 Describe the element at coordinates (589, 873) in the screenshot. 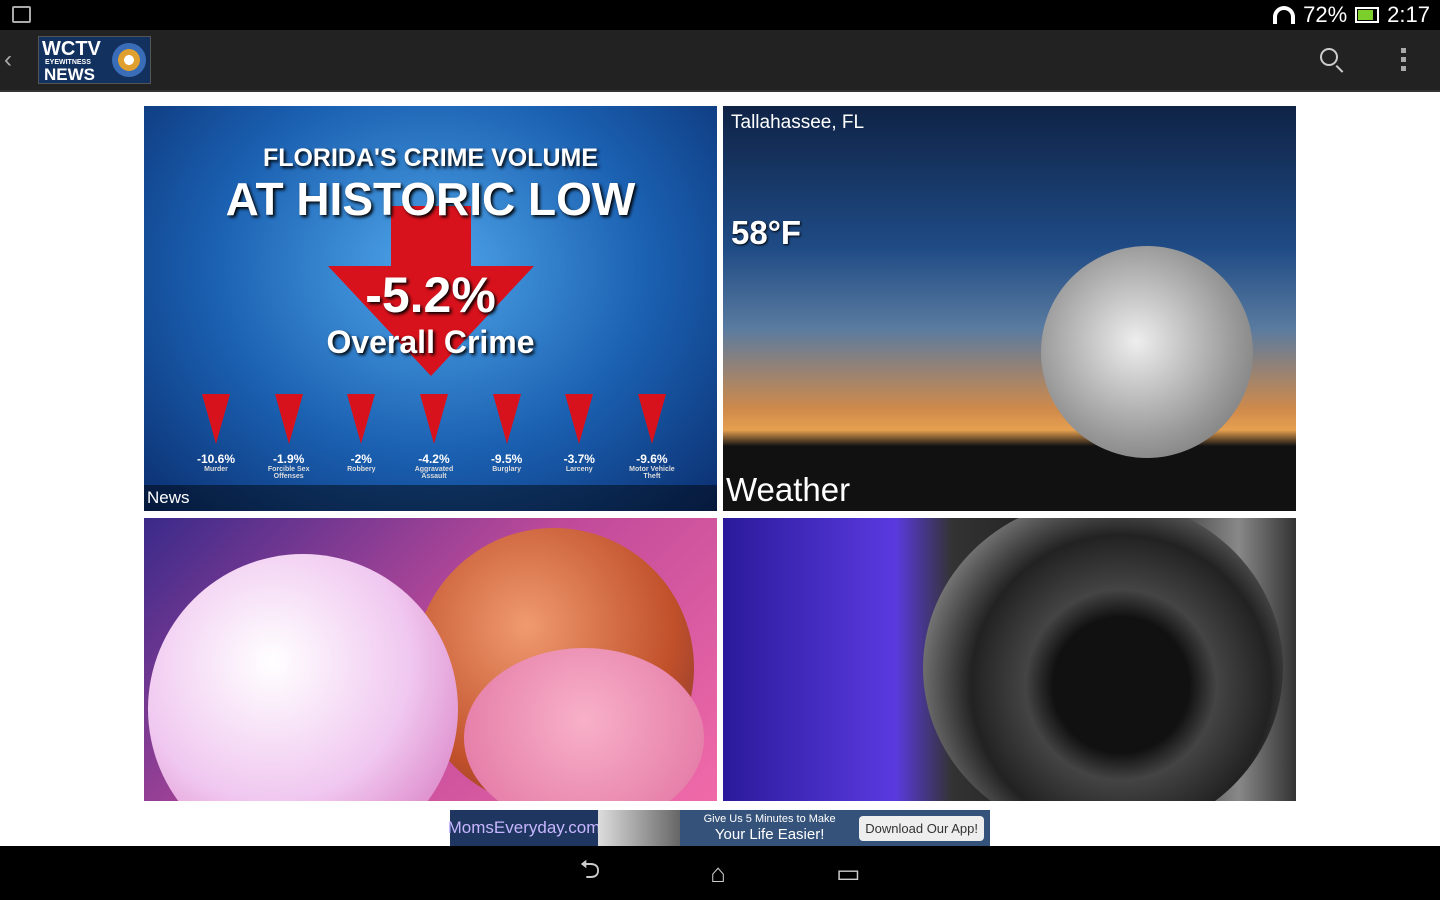

I see `back-icon: ⮌` at that location.